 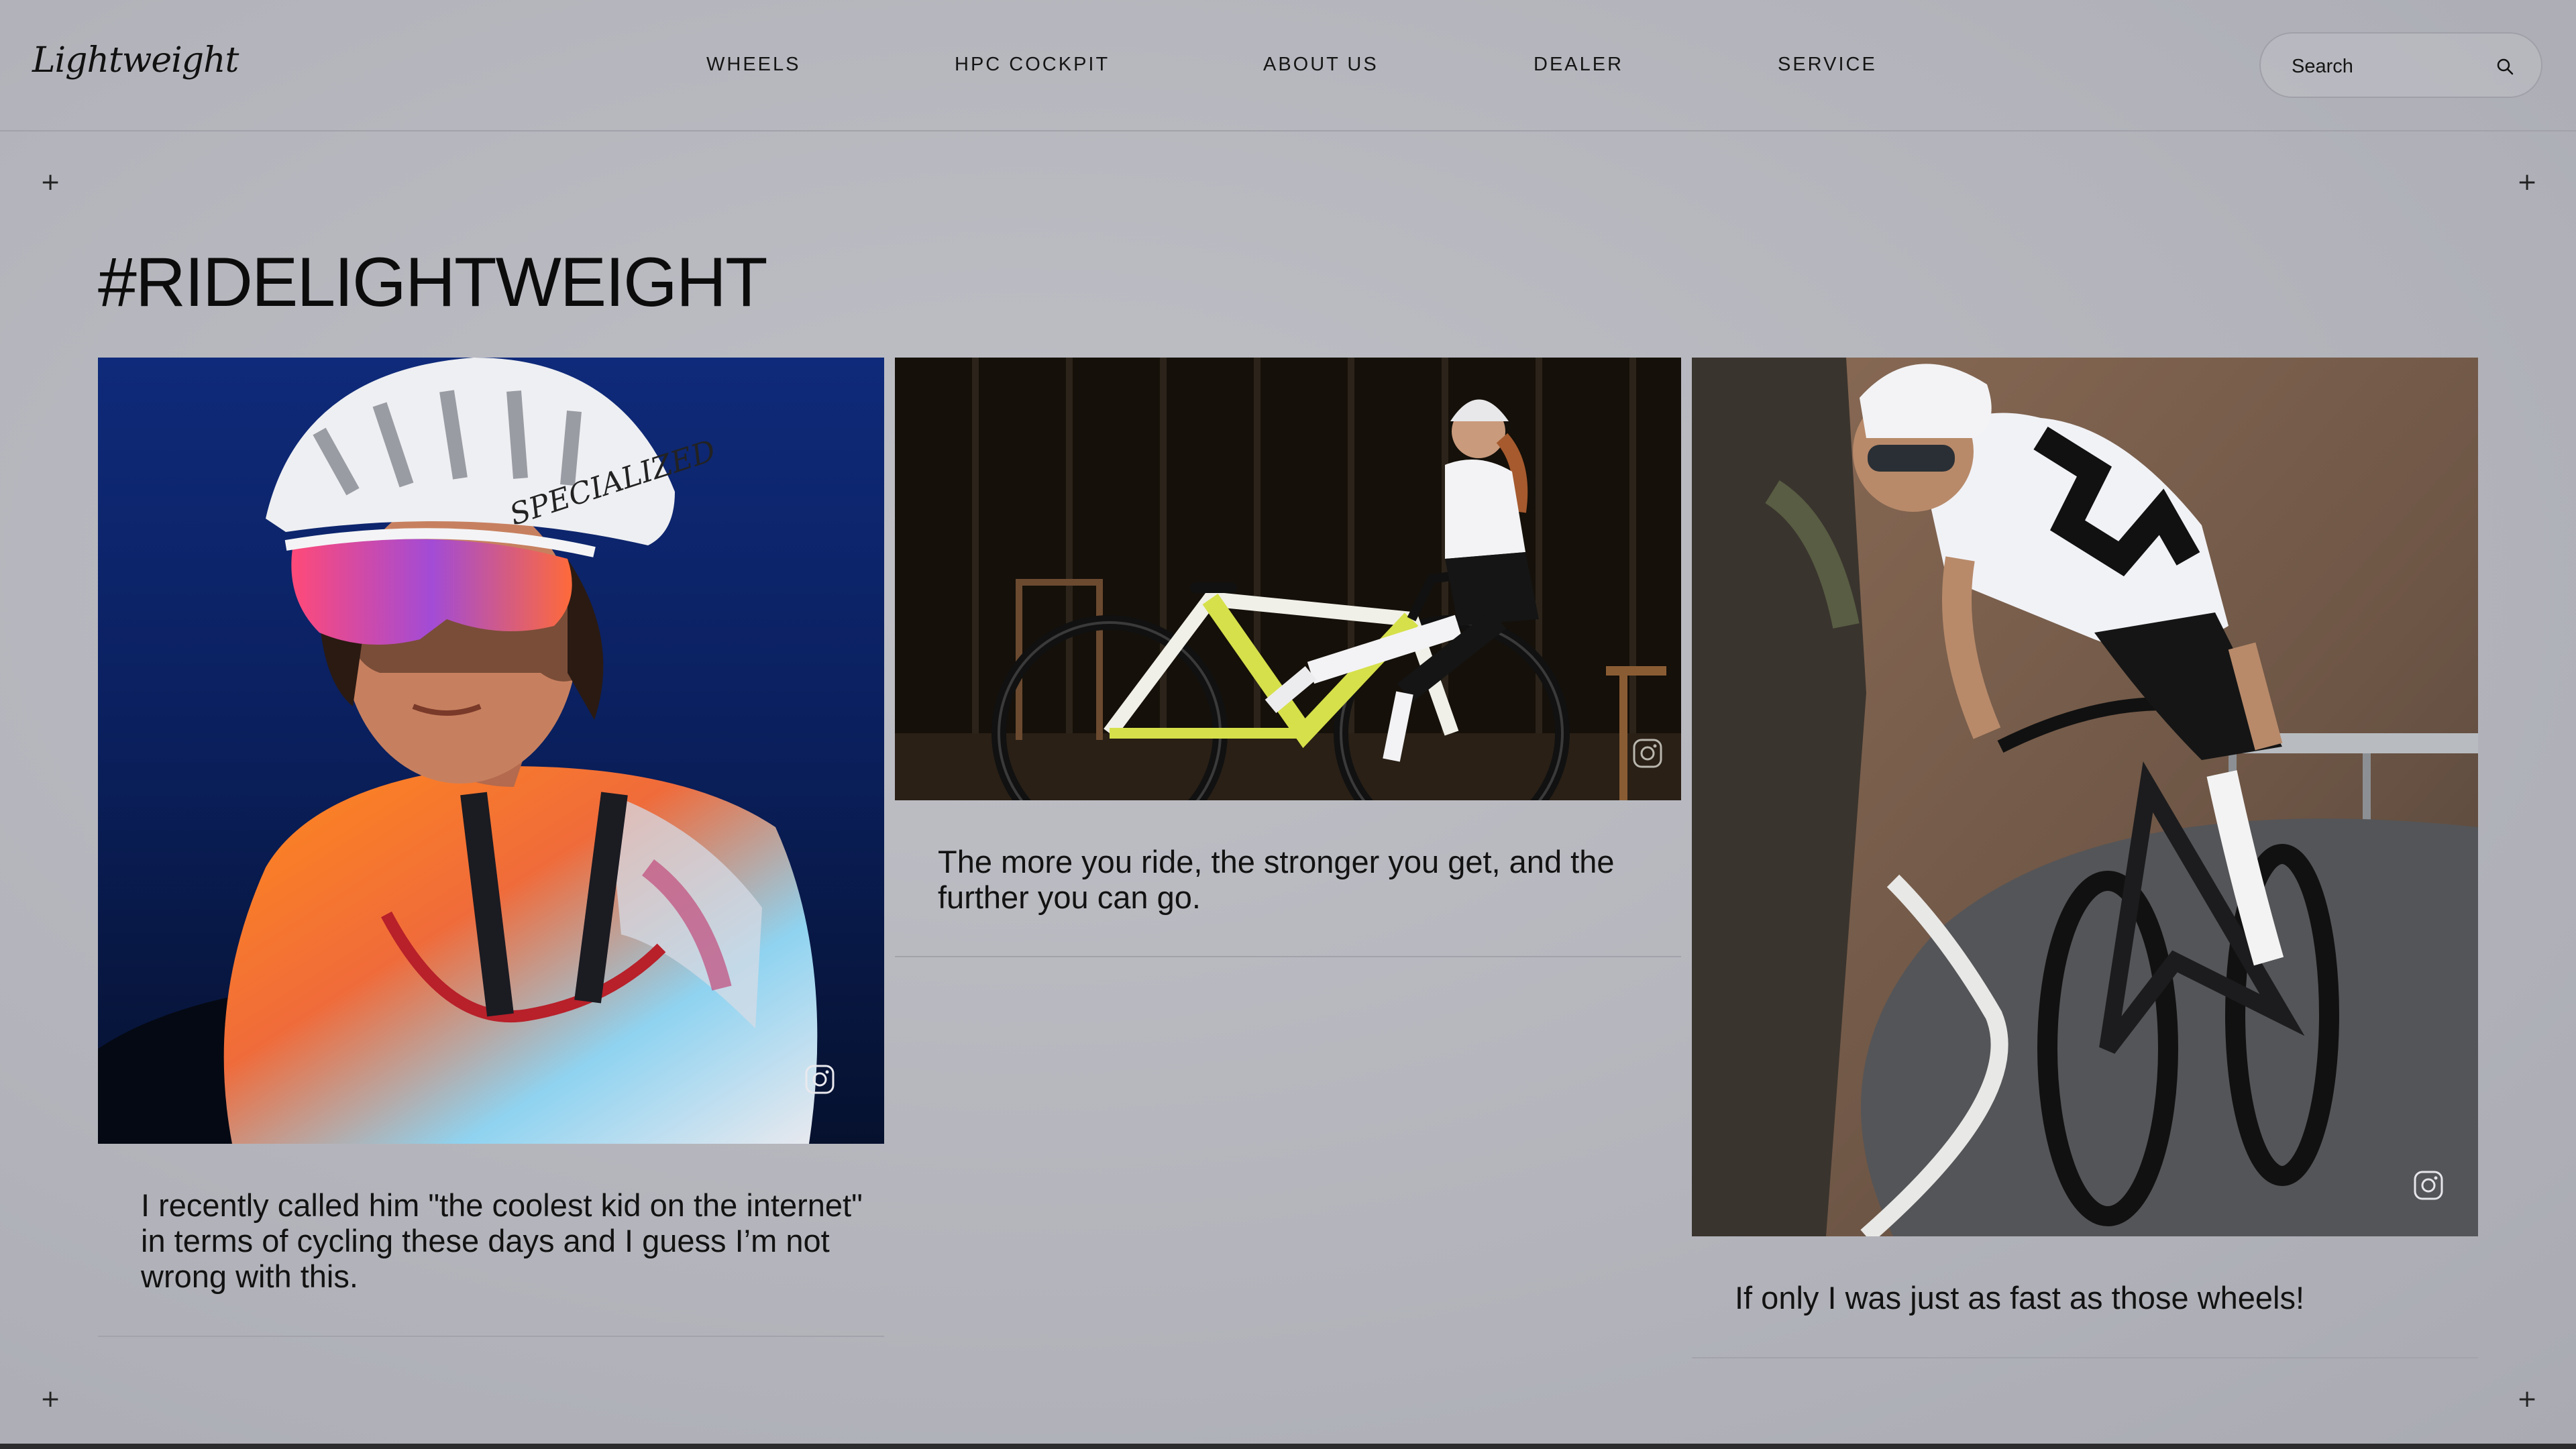 What do you see at coordinates (1578, 65) in the screenshot?
I see `nav-item-dealer: DEALER` at bounding box center [1578, 65].